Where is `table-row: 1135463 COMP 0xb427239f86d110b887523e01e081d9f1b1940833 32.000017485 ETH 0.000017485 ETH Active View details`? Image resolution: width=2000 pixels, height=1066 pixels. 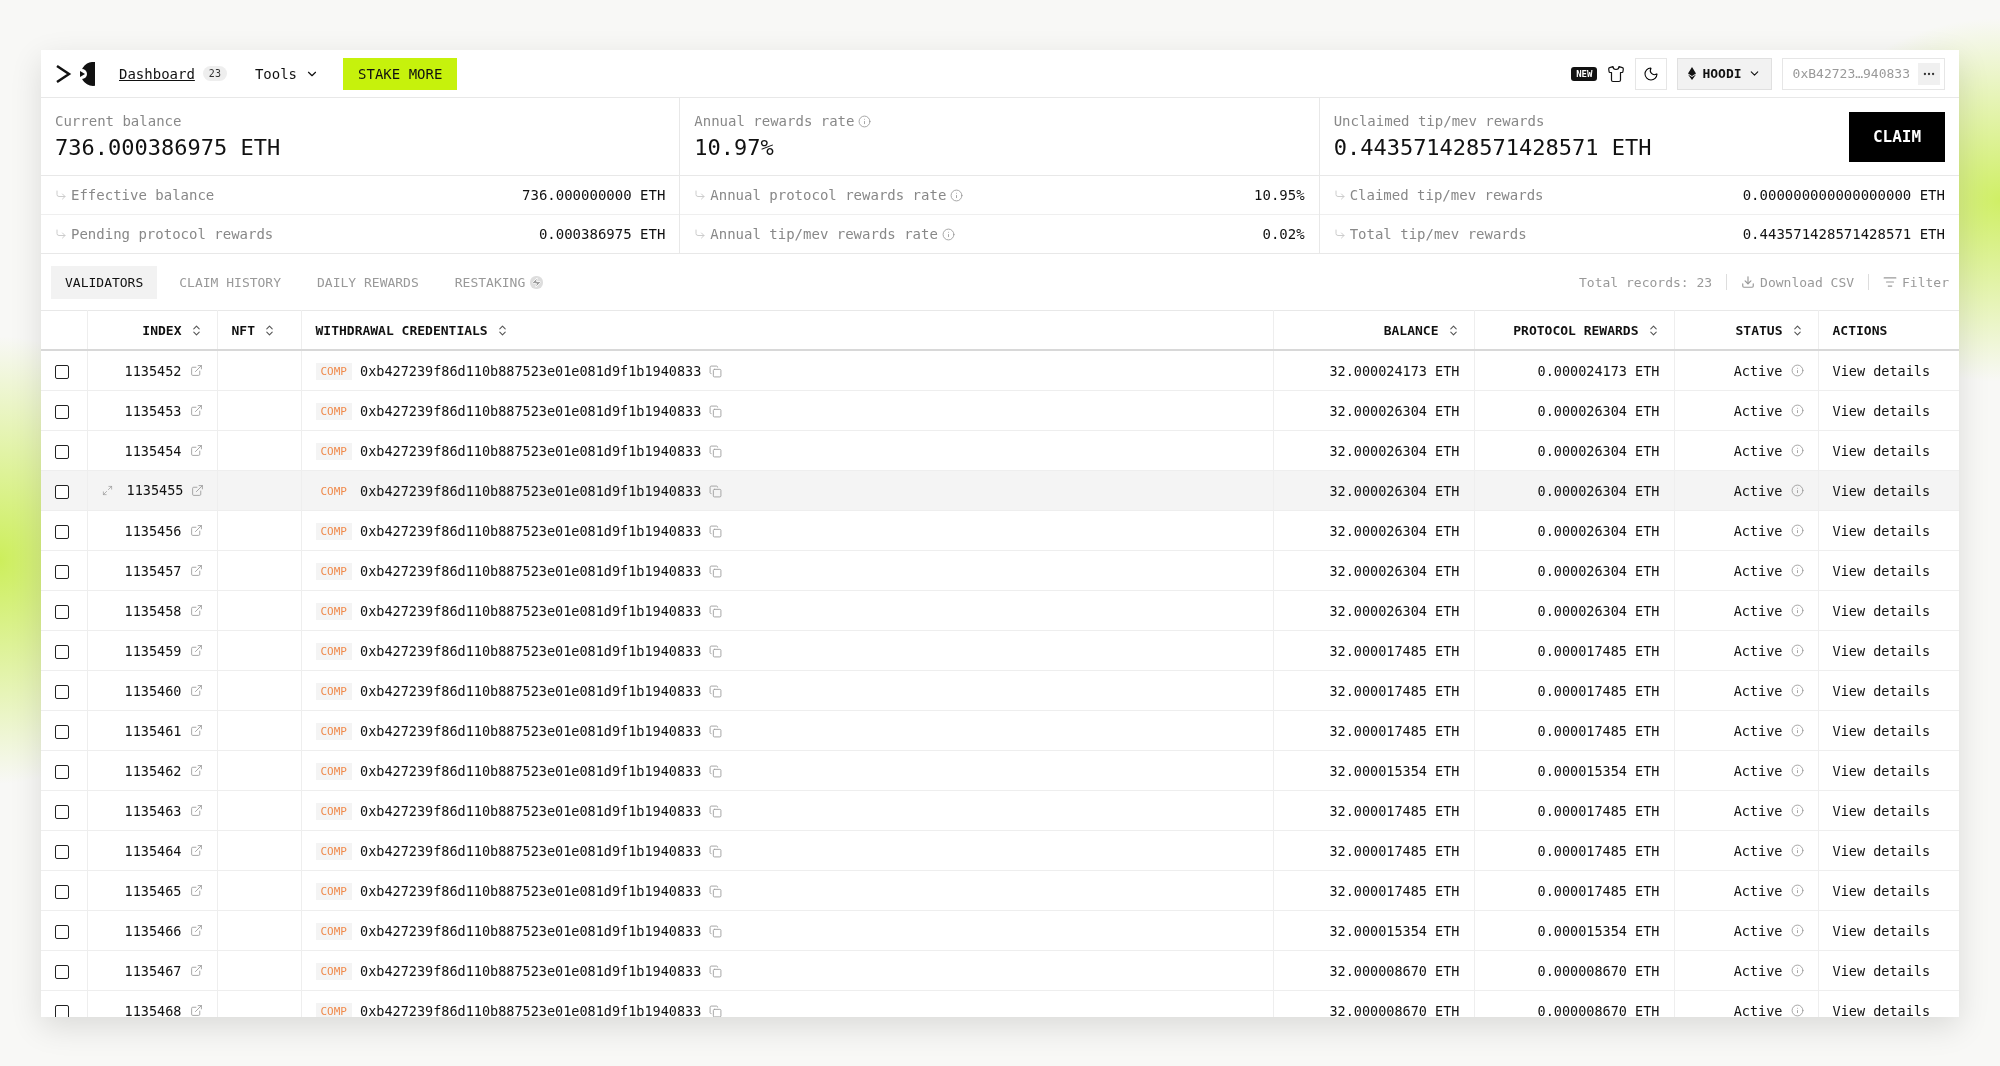
table-row: 1135463 COMP 0xb427239f86d110b887523e01e081d9f1b1940833 32.000017485 ETH 0.000017485 ETH Active View details is located at coordinates (1000, 810).